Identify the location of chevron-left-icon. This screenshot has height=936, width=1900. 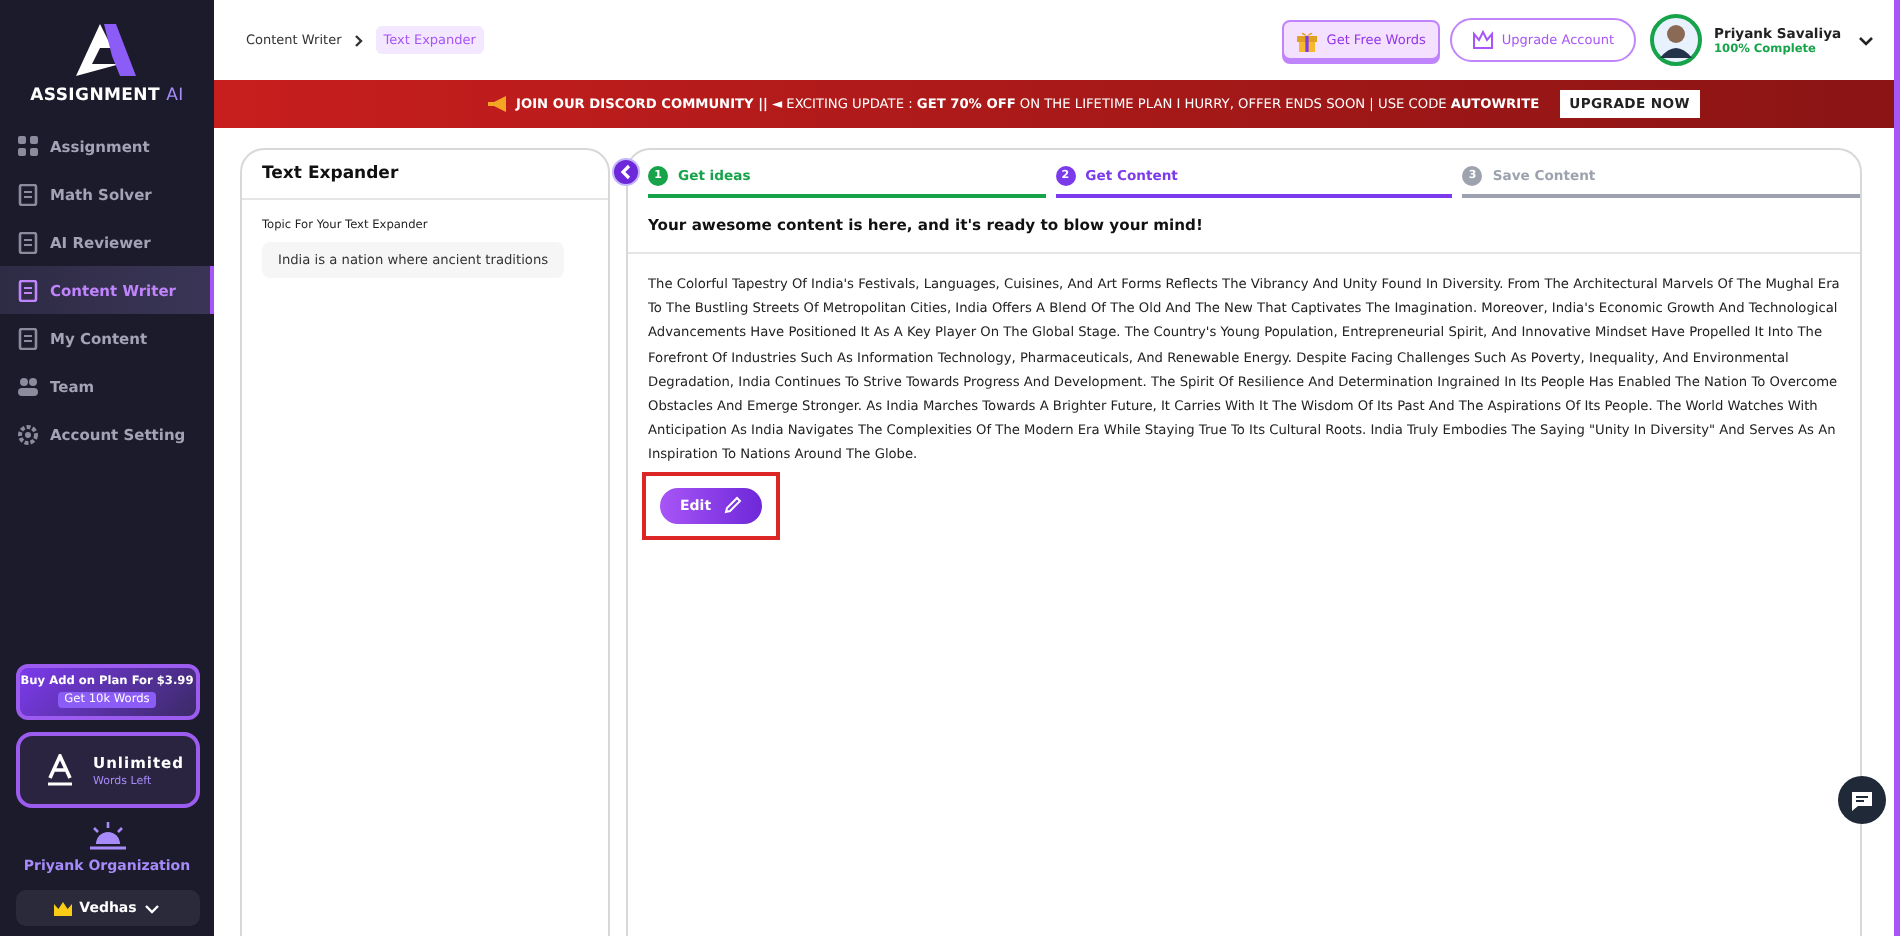
(626, 172).